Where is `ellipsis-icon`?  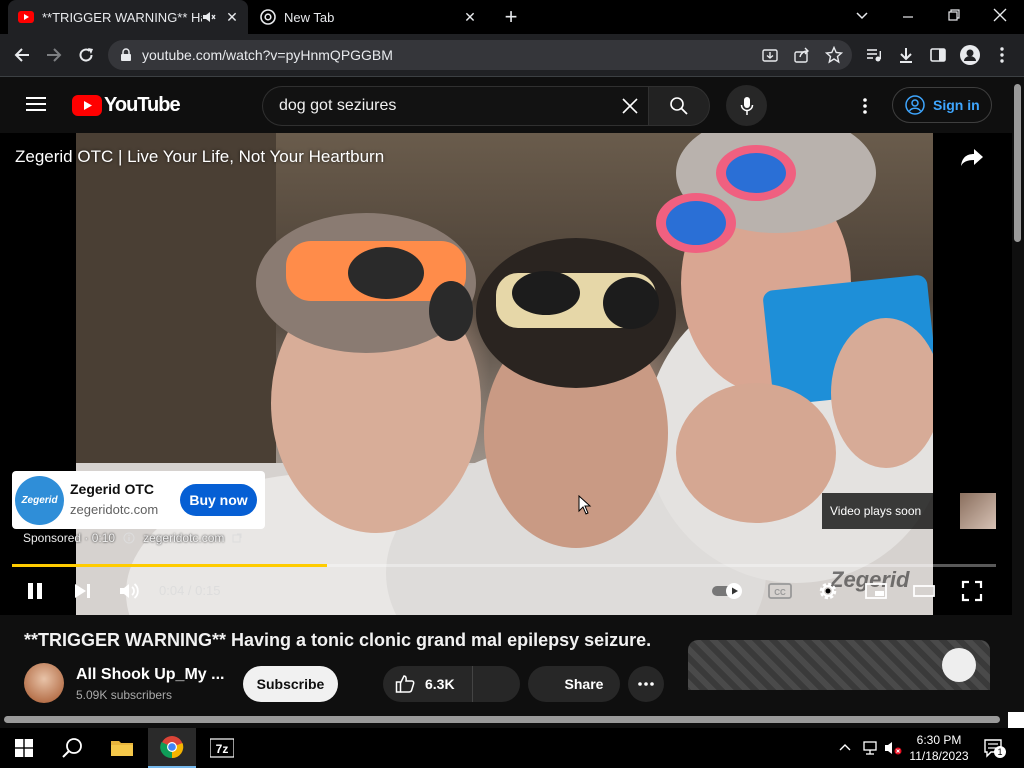
ellipsis-icon is located at coordinates (646, 684).